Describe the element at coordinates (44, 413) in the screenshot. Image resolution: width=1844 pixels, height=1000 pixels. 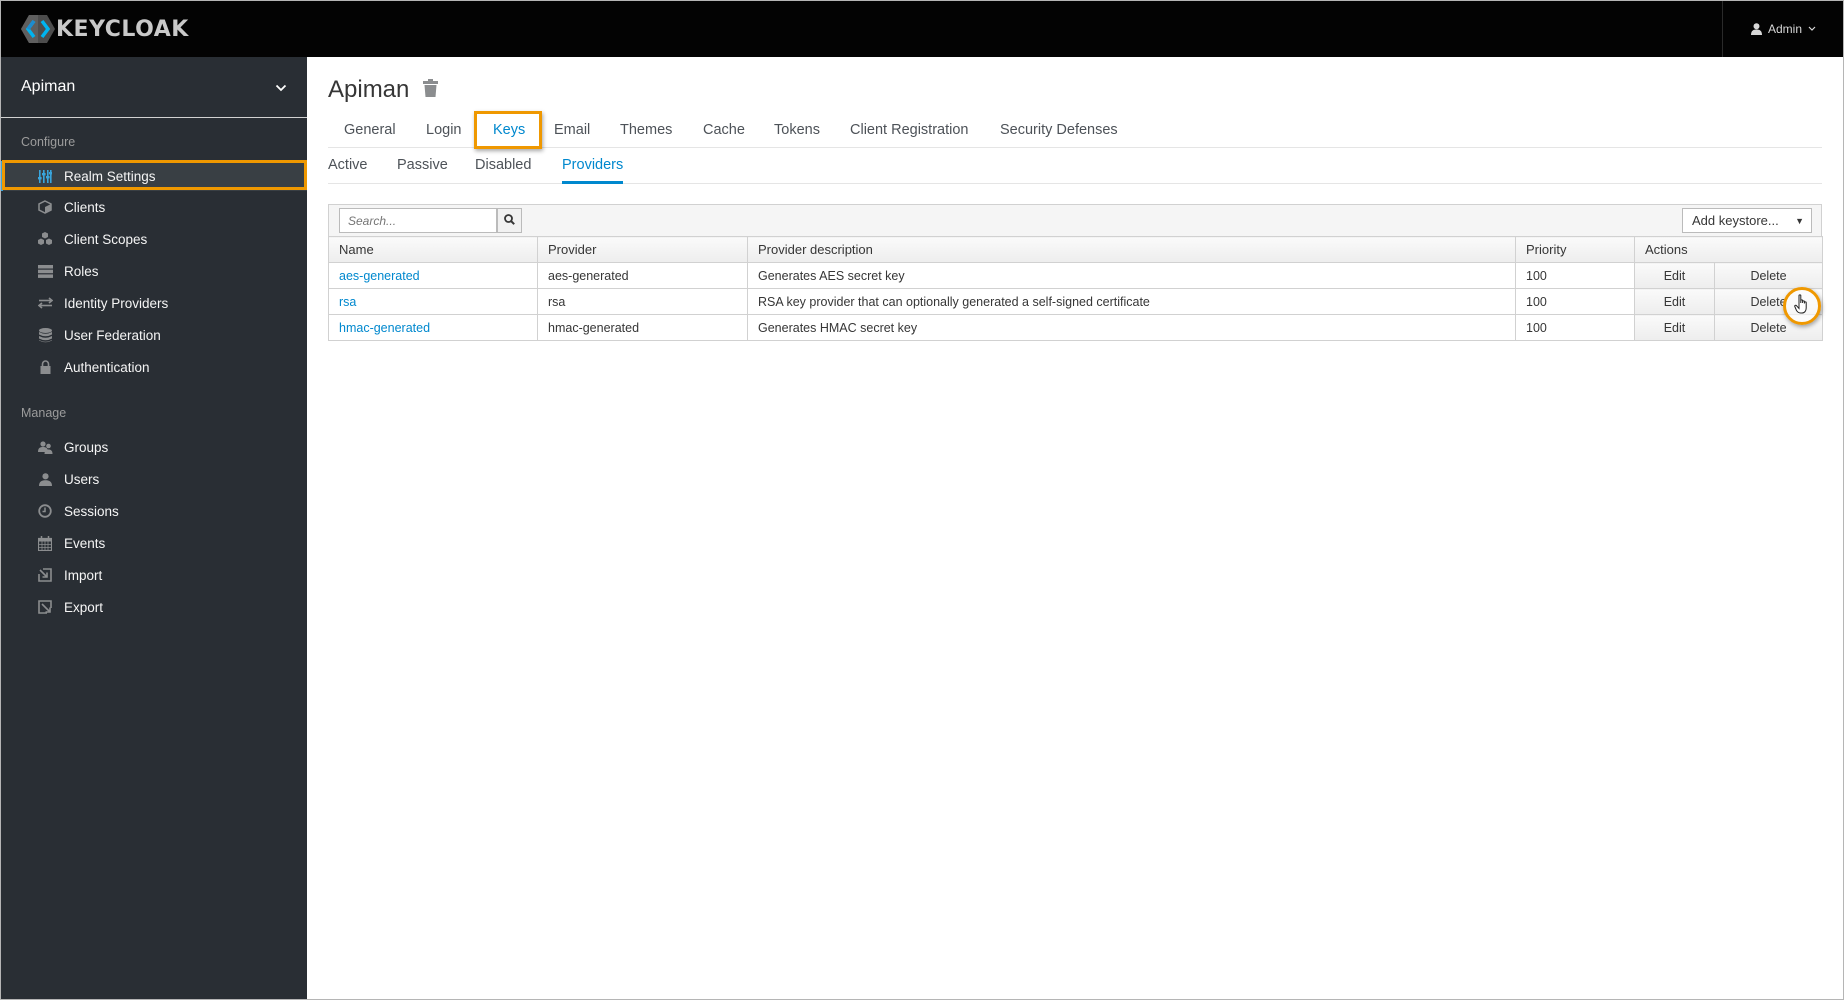
I see `nav-section-manage: Manage` at that location.